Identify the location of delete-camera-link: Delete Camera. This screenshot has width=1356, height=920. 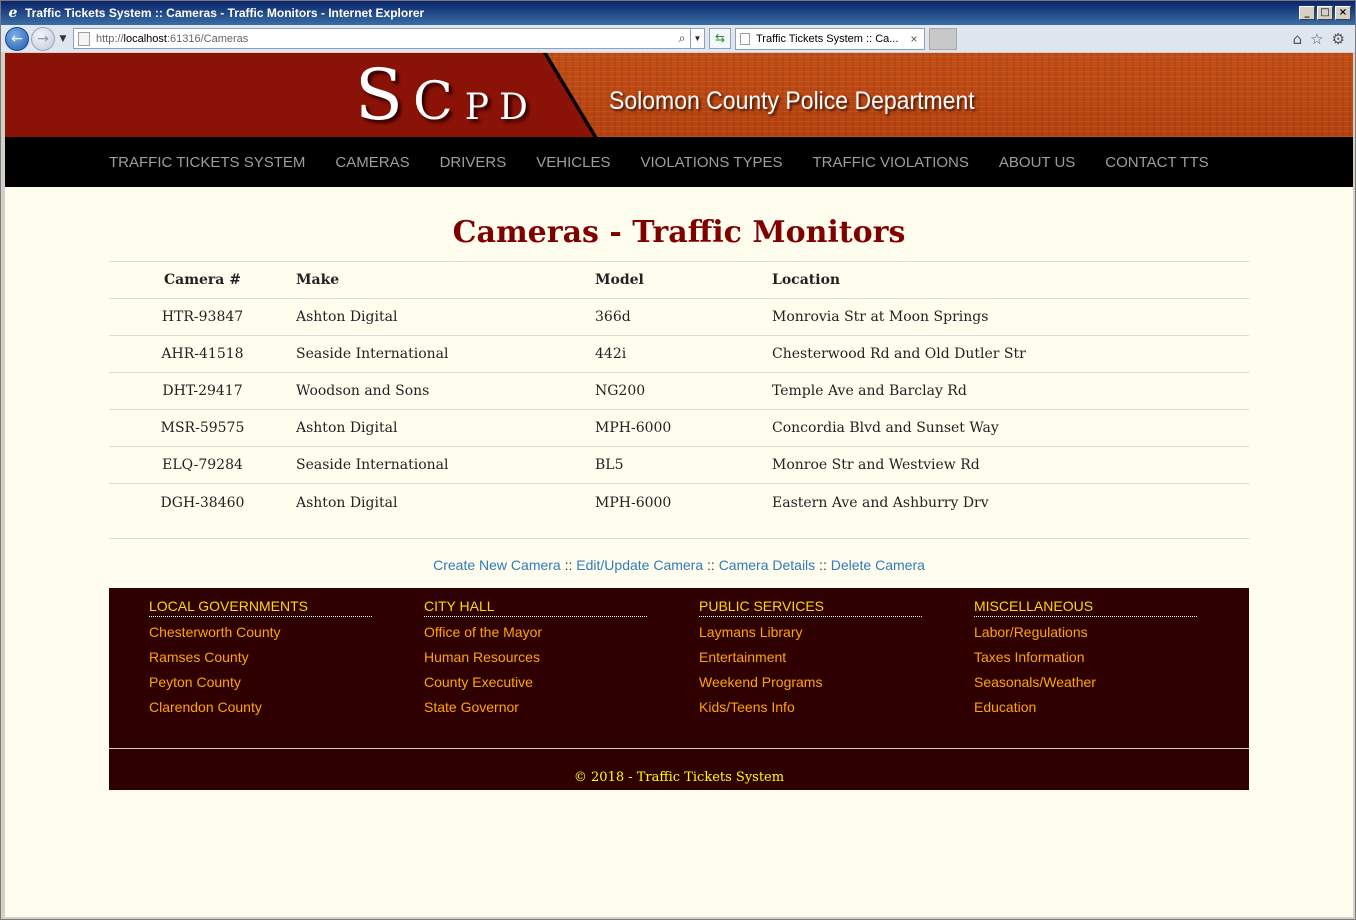
(878, 565).